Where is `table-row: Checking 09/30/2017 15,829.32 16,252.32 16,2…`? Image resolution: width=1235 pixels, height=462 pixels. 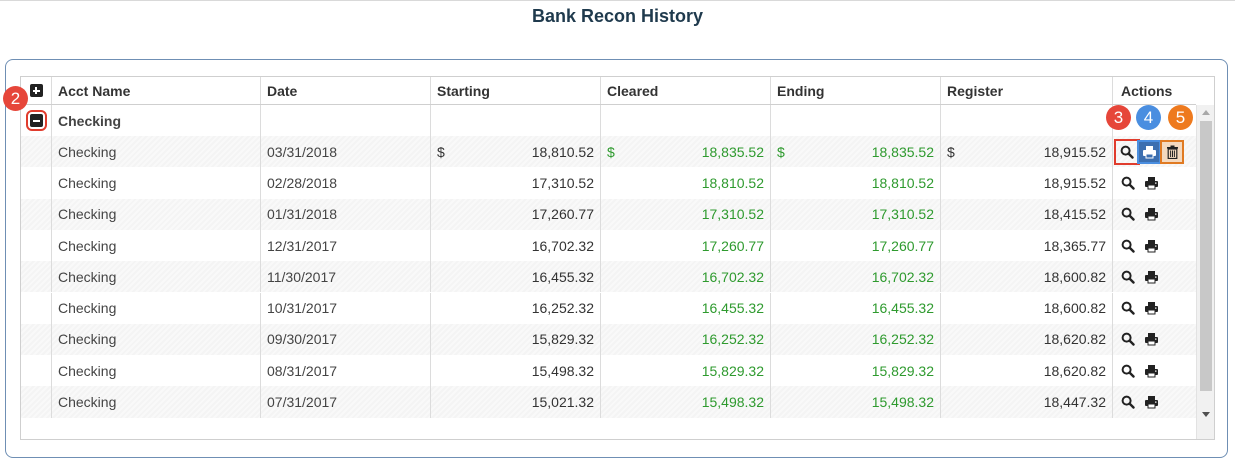 table-row: Checking 09/30/2017 15,829.32 16,252.32 16,2… is located at coordinates (608, 339).